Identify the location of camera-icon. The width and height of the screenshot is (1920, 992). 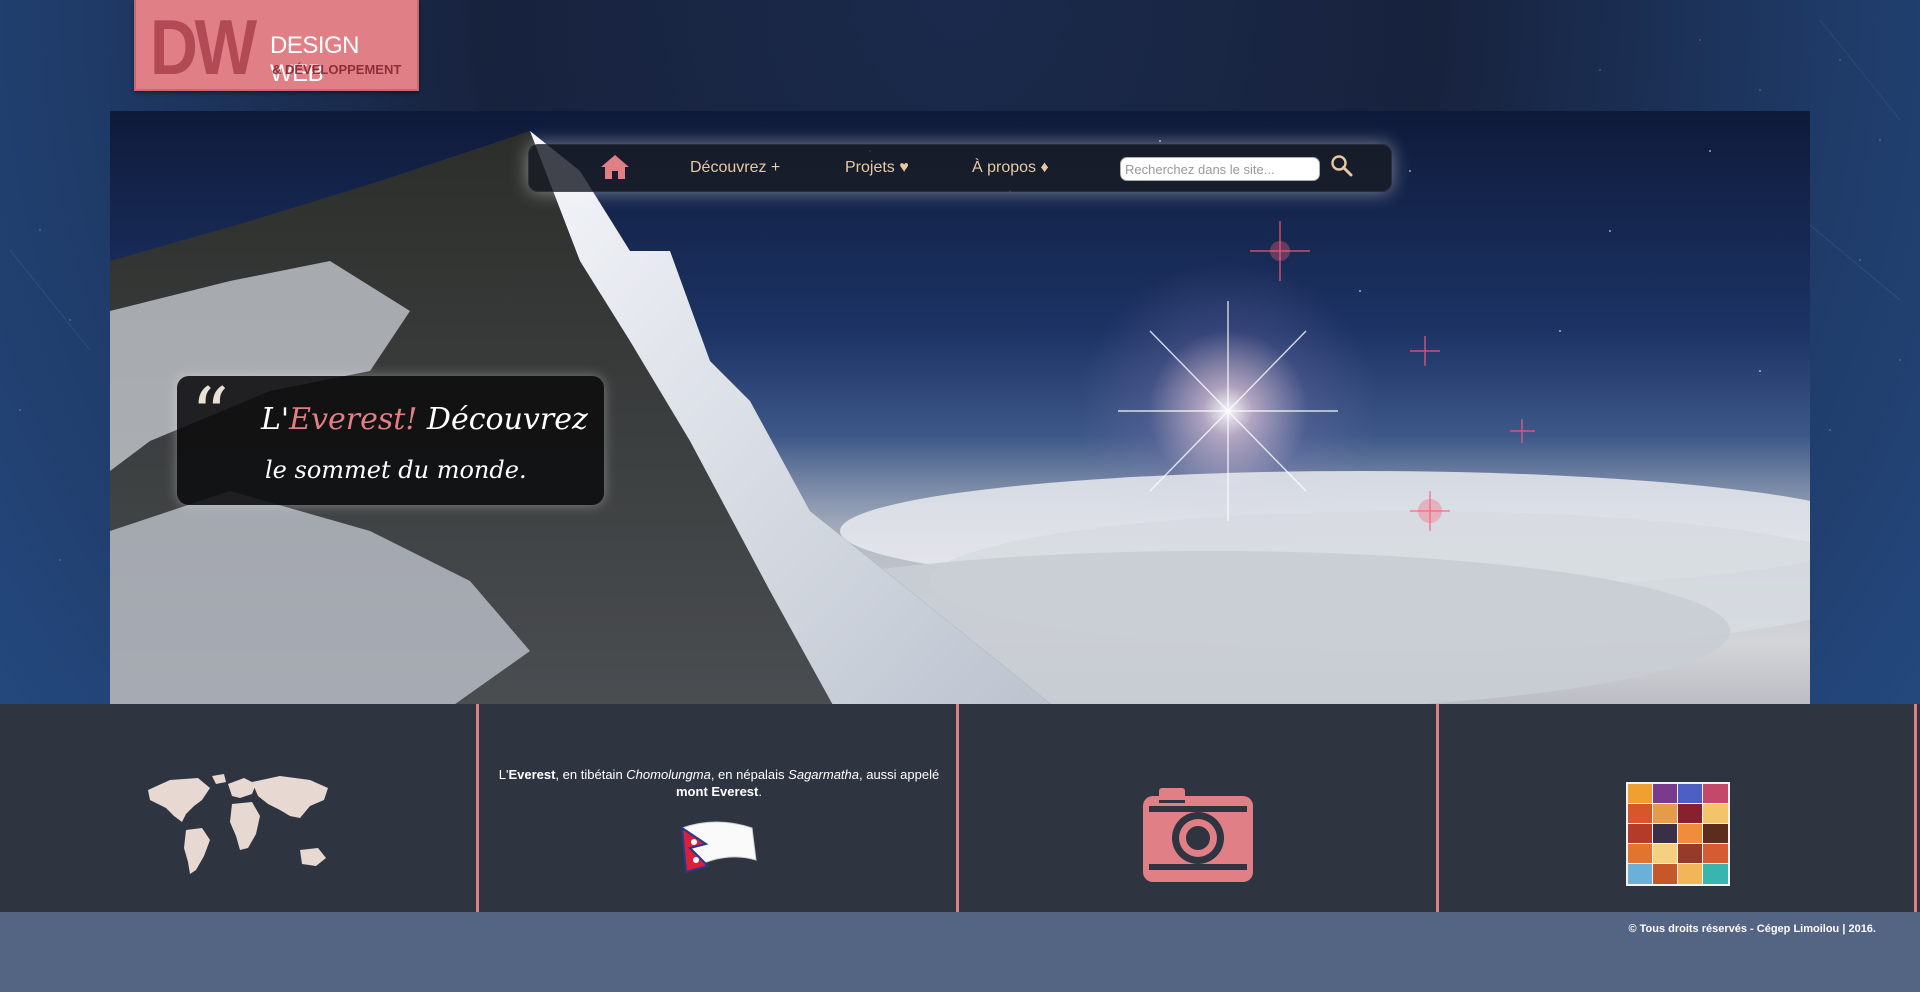
(1198, 835).